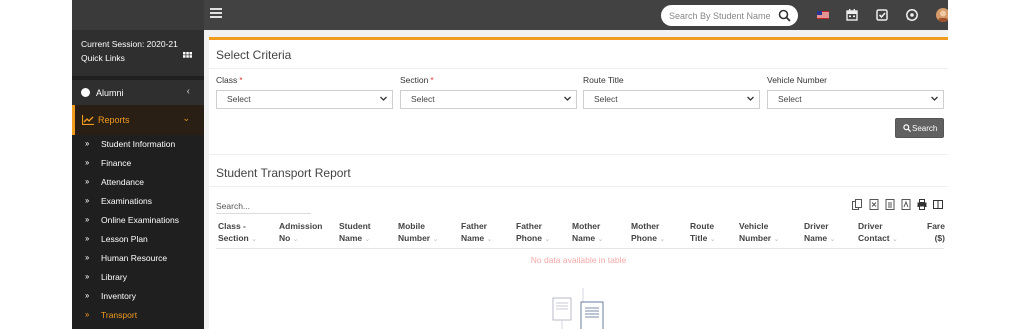 The image size is (1024, 329). What do you see at coordinates (476, 233) in the screenshot?
I see `column-header-father-name: Father Name ⌄` at bounding box center [476, 233].